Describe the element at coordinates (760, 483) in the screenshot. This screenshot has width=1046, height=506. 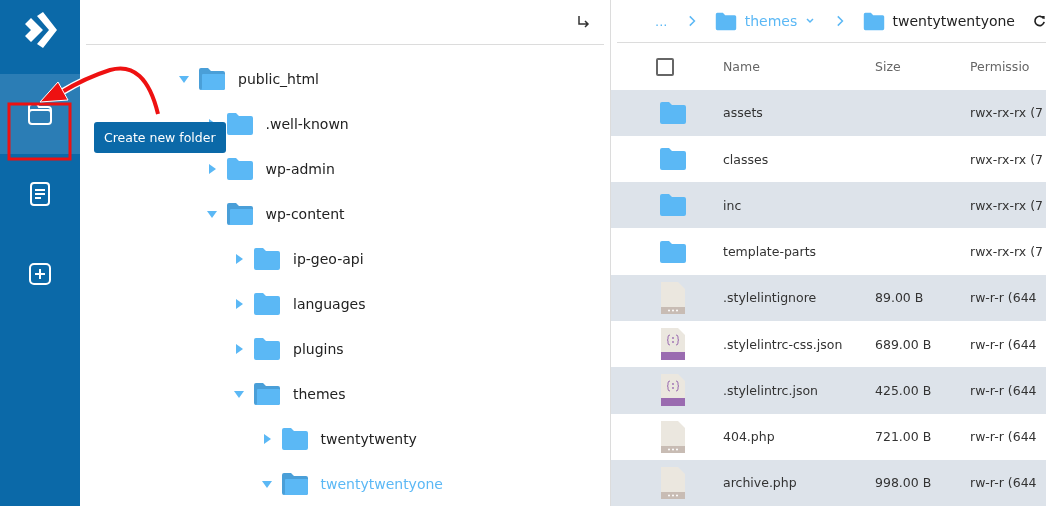
I see `file-name: archive.php` at that location.